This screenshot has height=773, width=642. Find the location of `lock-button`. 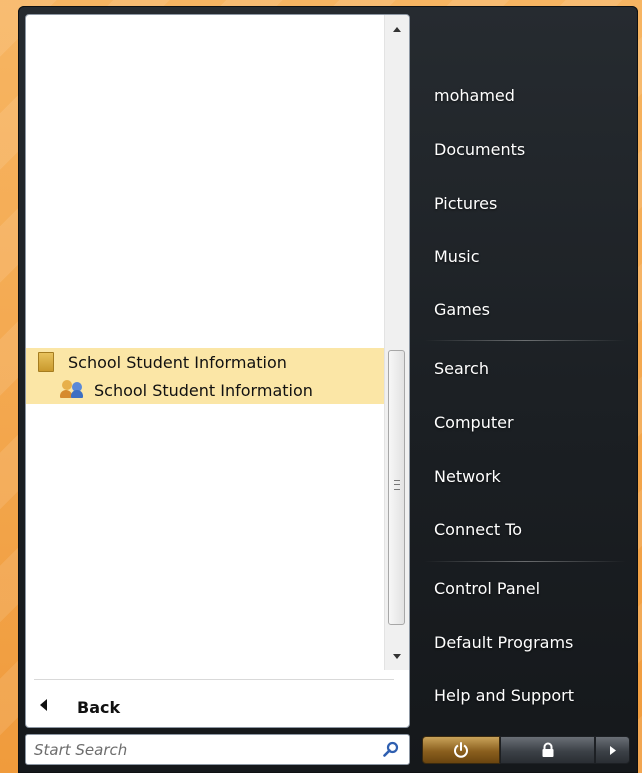

lock-button is located at coordinates (547, 750).